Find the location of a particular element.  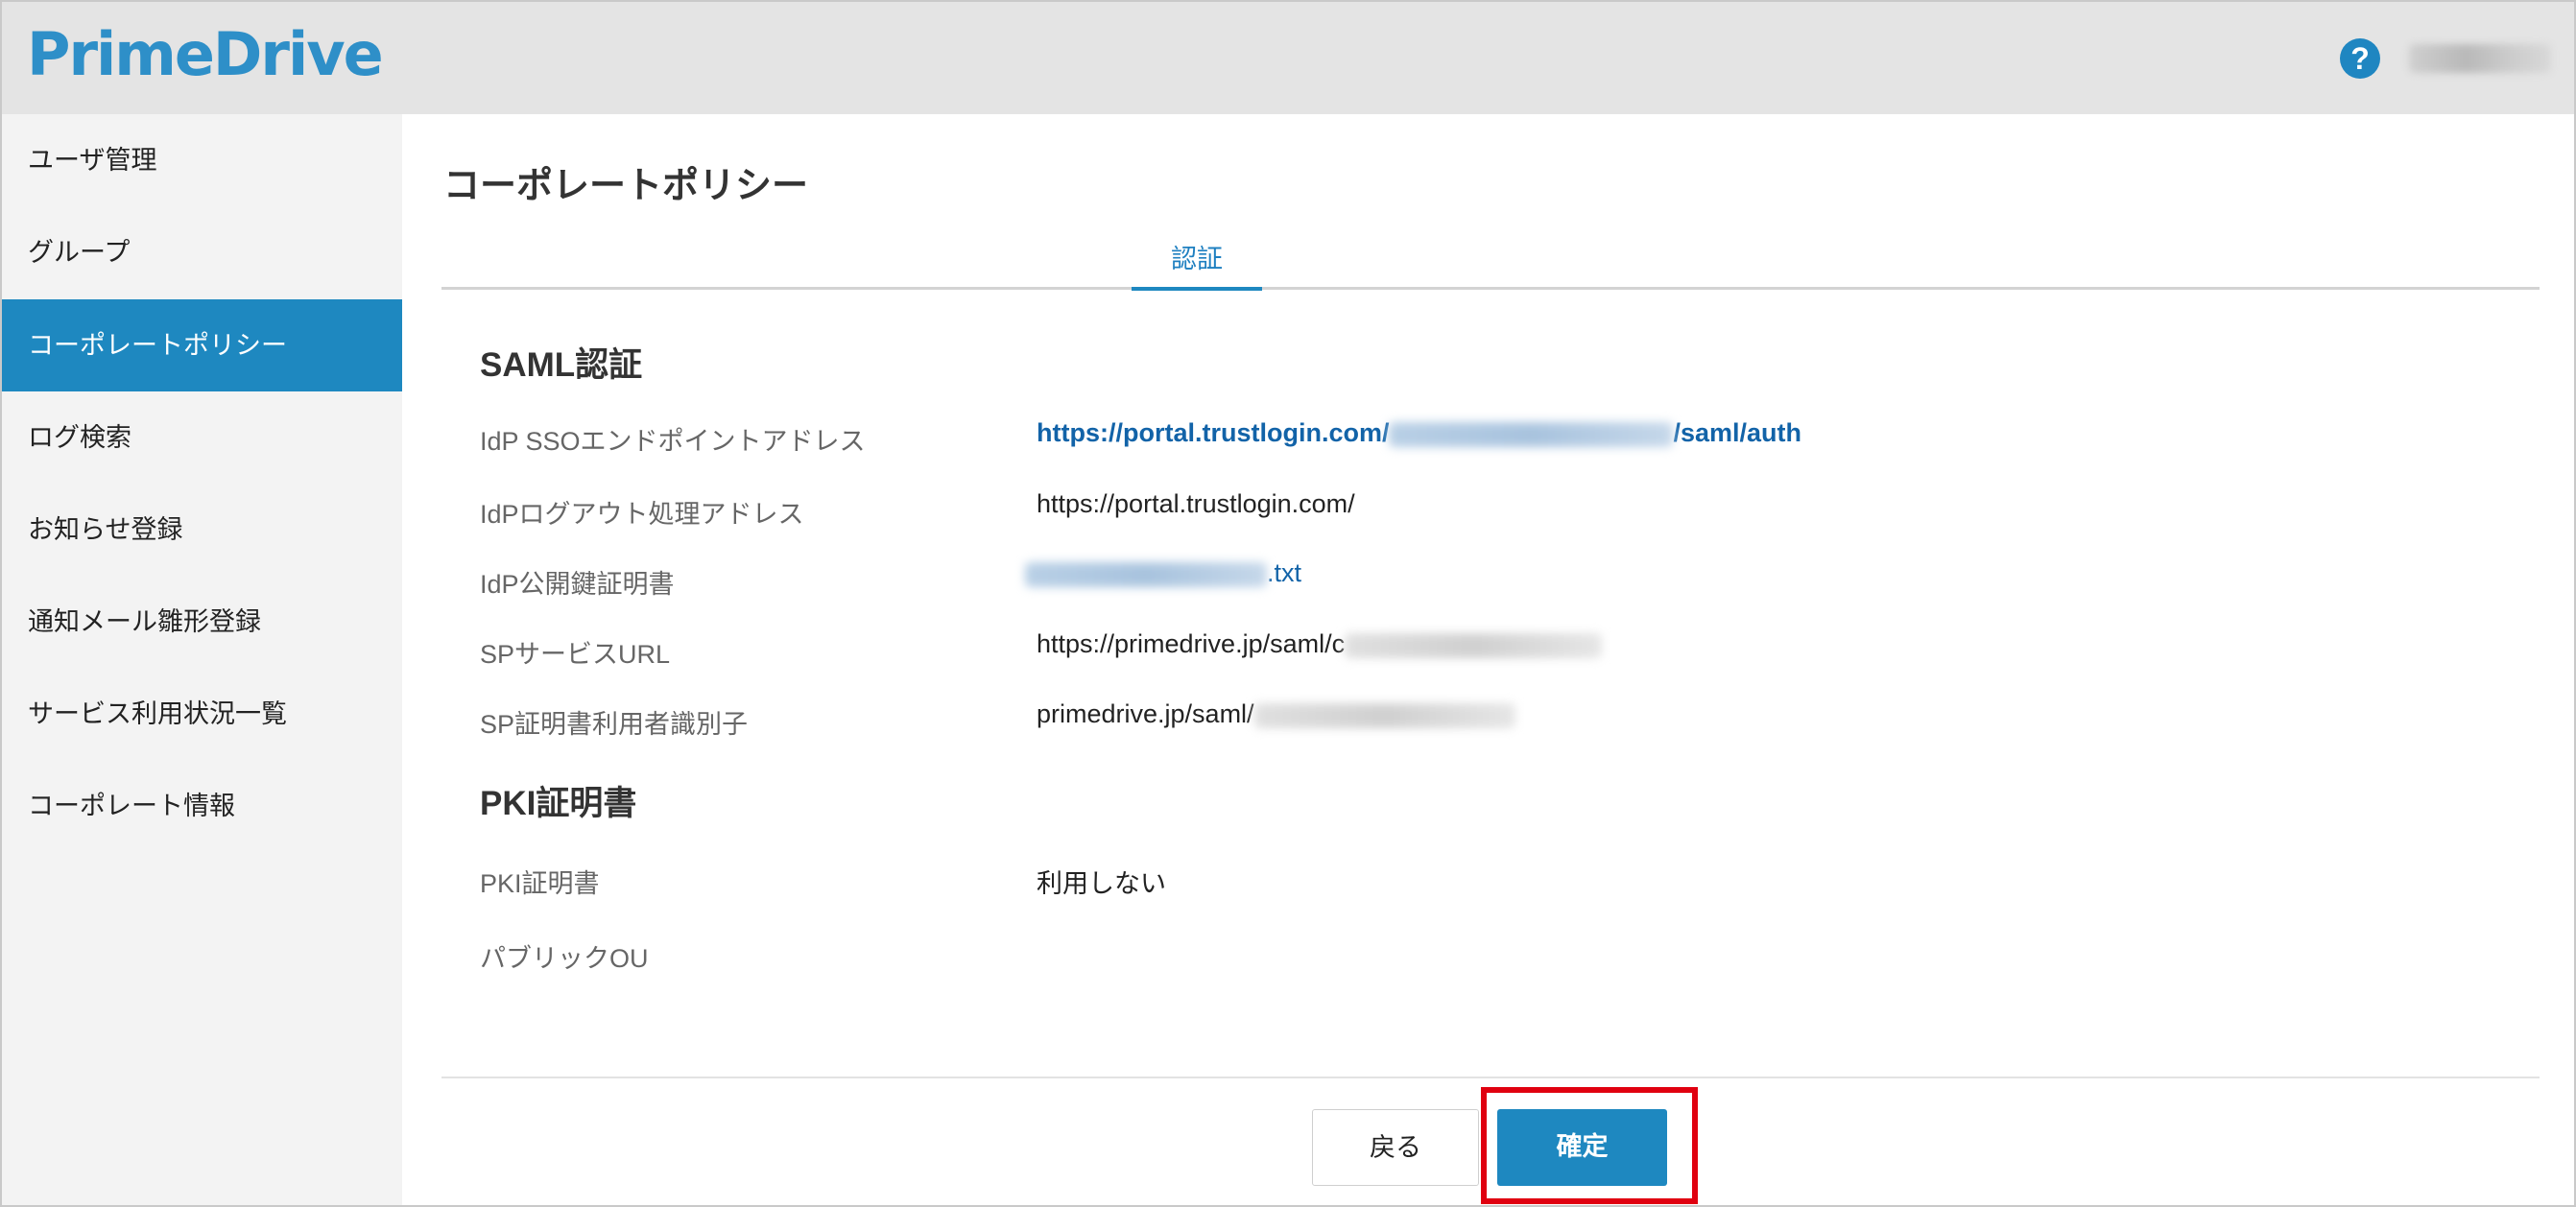

idp-logout-label: IdPログアウト処理アドレス is located at coordinates (642, 514).